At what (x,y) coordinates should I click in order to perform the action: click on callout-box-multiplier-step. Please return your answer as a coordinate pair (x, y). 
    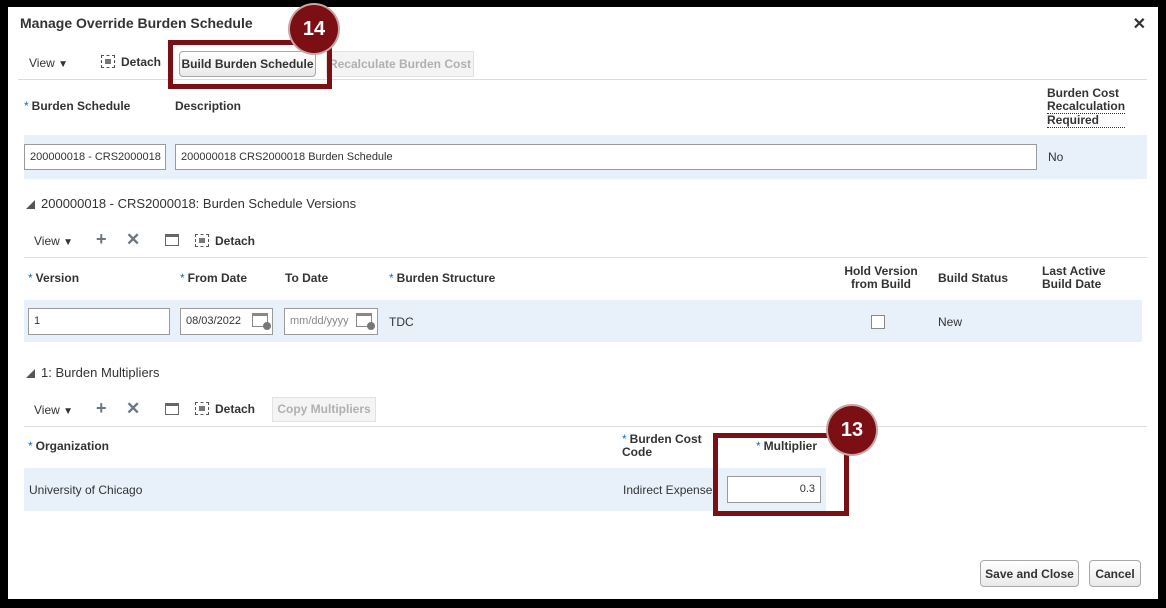
    Looking at the image, I should click on (781, 474).